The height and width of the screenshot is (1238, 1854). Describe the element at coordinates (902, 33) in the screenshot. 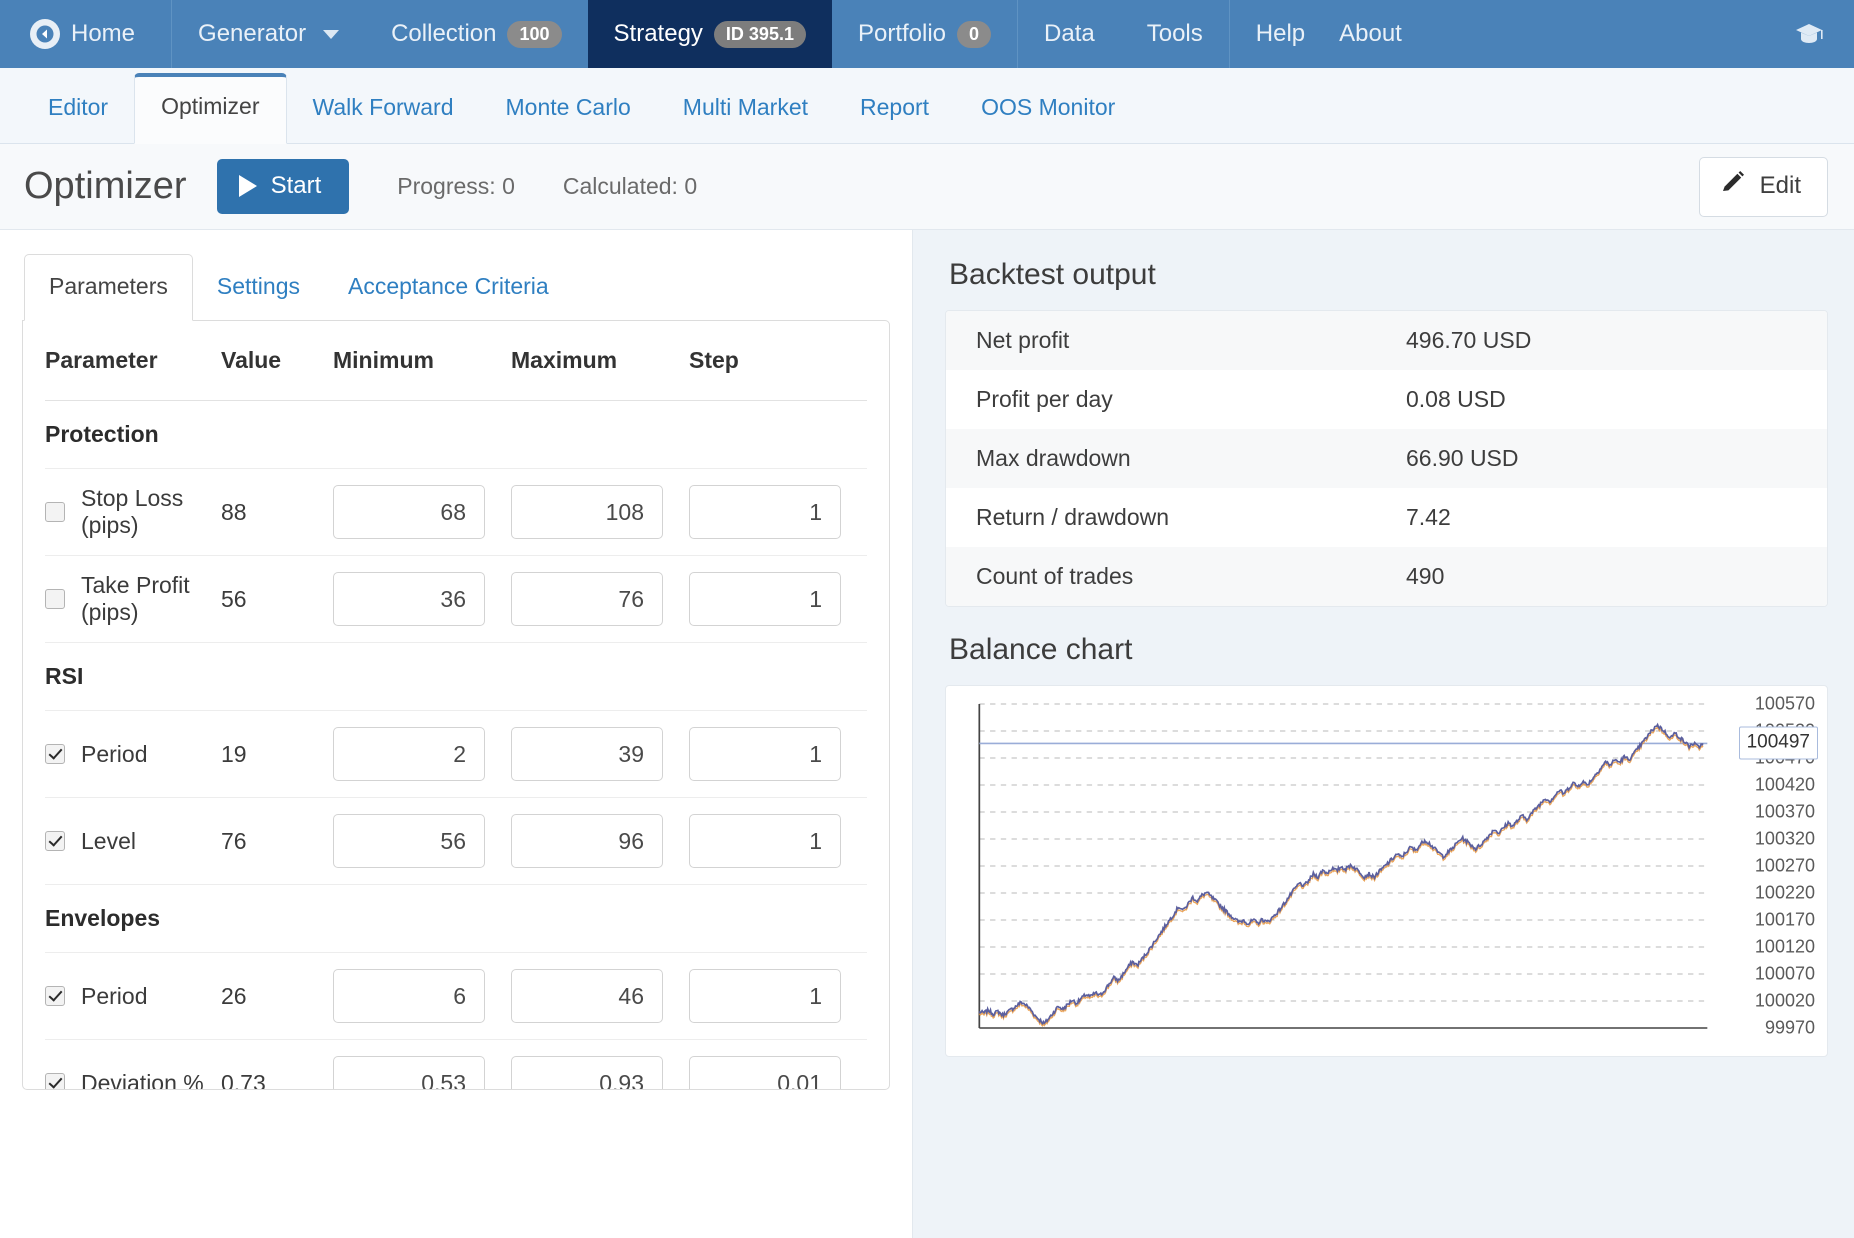

I see `nav-item-portfolio-label: Portfolio` at that location.